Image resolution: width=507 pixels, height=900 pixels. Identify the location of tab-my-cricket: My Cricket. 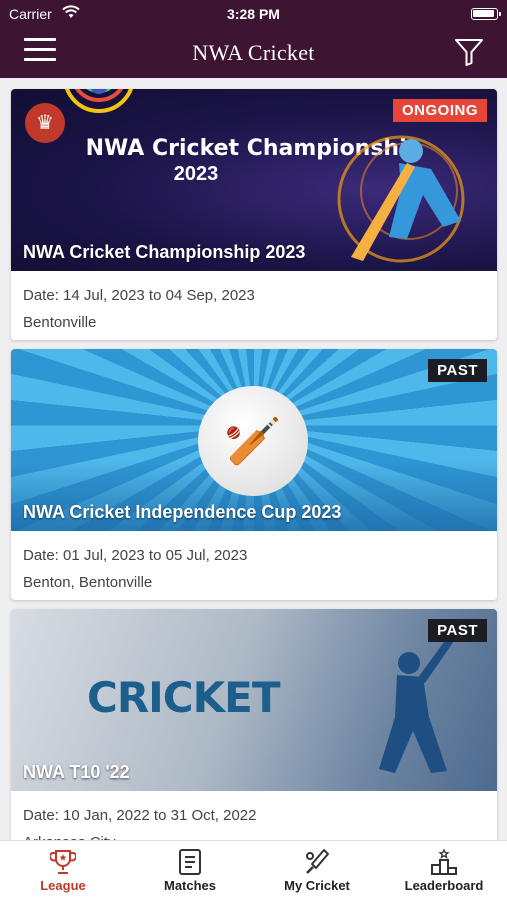
(317, 870).